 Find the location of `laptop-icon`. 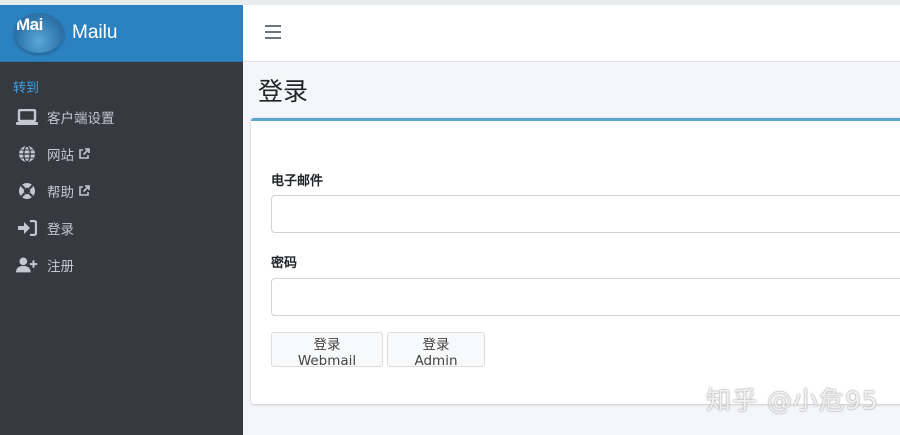

laptop-icon is located at coordinates (27, 117).